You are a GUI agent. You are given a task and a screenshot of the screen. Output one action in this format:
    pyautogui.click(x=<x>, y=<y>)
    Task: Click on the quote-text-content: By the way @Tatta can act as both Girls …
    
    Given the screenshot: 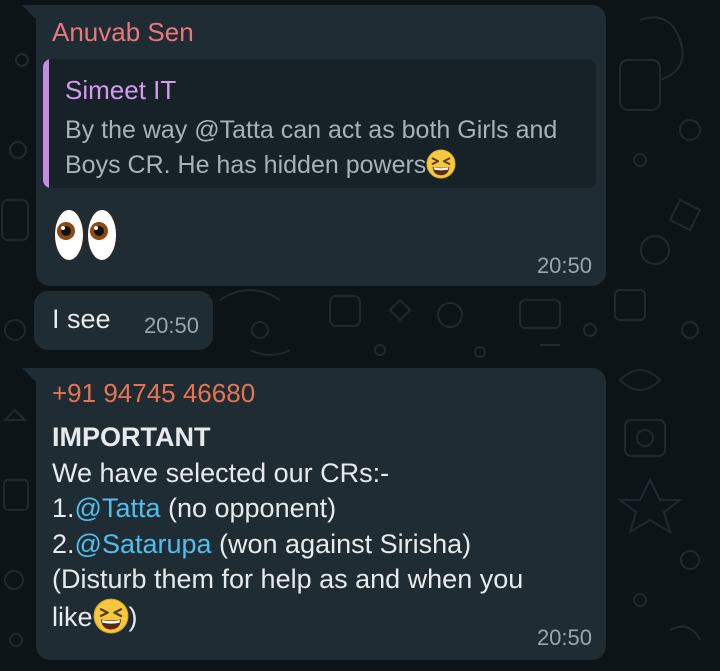 What is the action you would take?
    pyautogui.click(x=311, y=147)
    